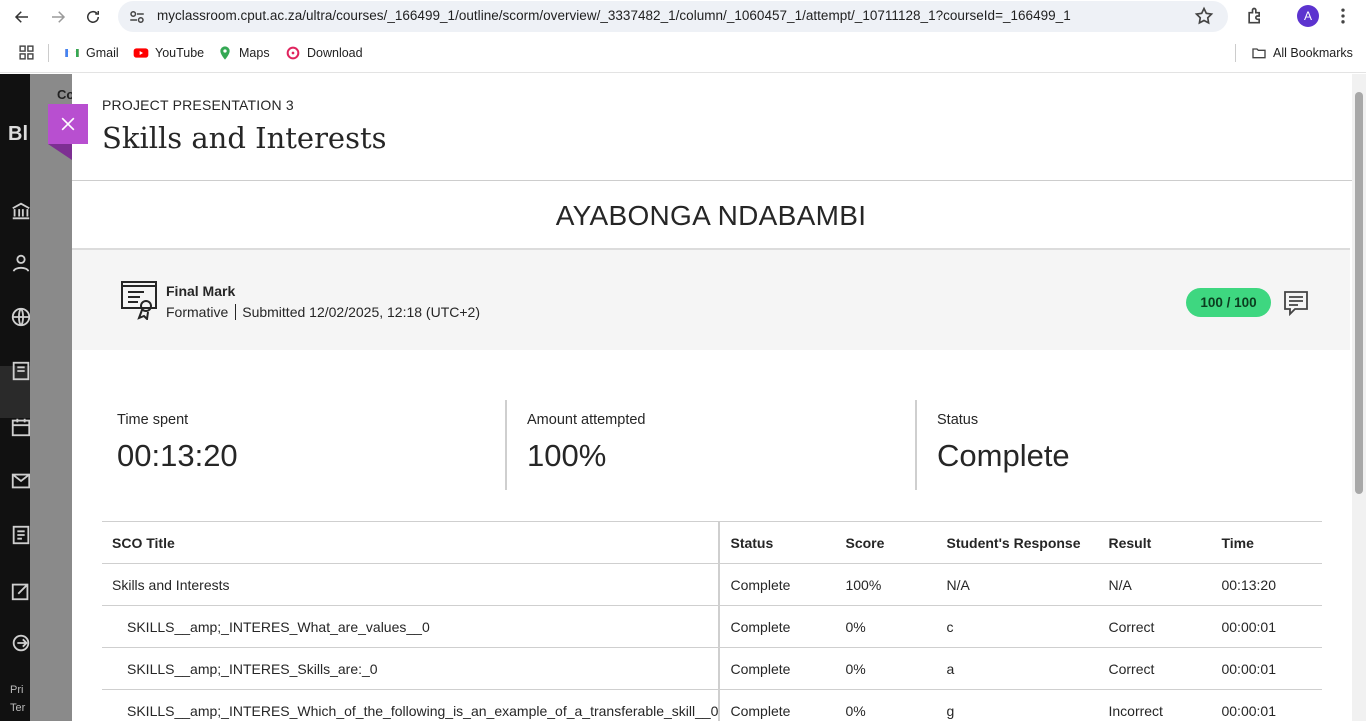 The height and width of the screenshot is (721, 1366). I want to click on bookmark-download: Download, so click(324, 53).